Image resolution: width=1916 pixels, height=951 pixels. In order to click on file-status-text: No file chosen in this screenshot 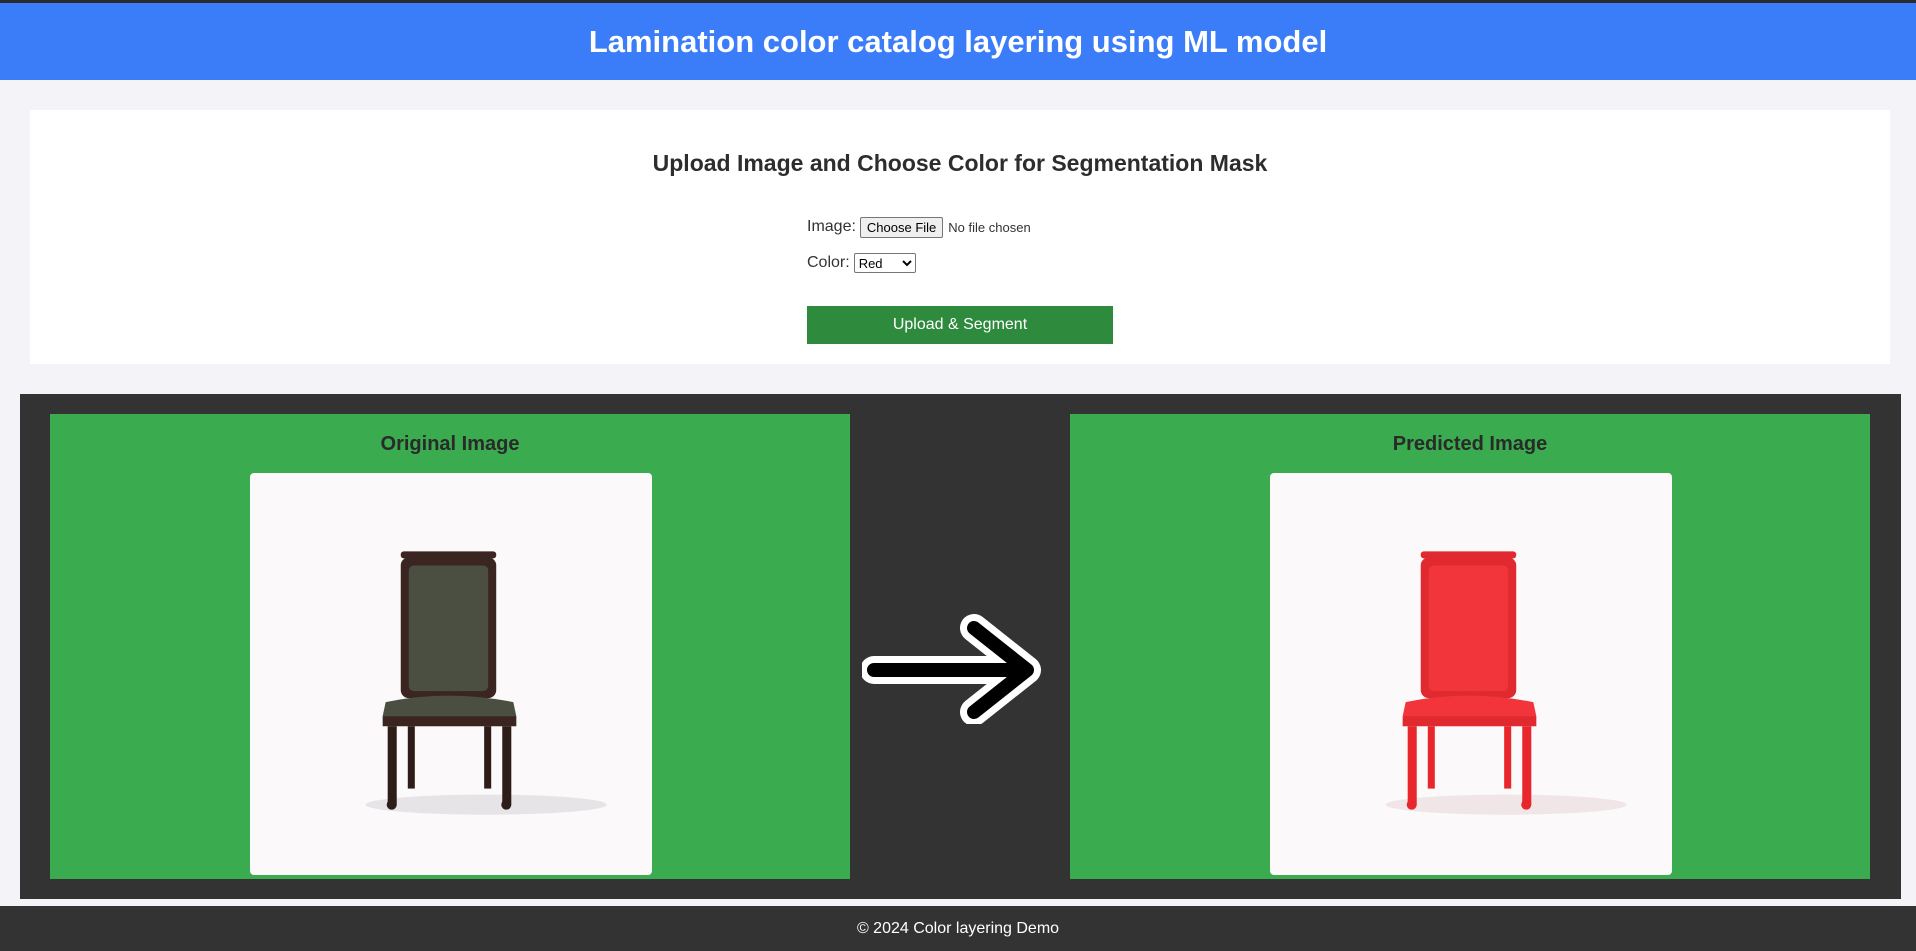, I will do `click(989, 227)`.